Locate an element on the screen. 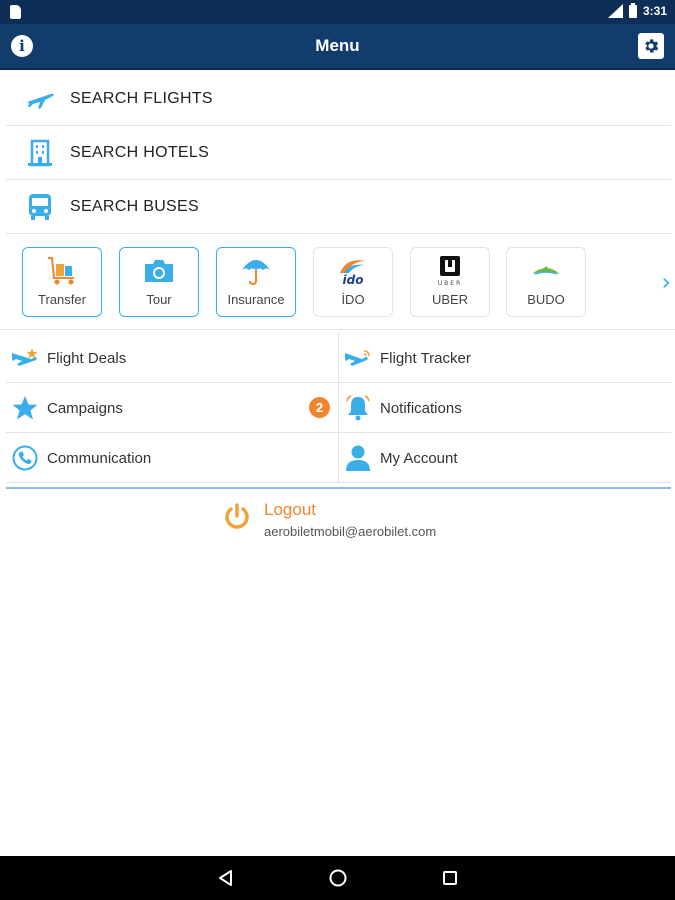 This screenshot has height=900, width=675. recents-icon is located at coordinates (450, 878).